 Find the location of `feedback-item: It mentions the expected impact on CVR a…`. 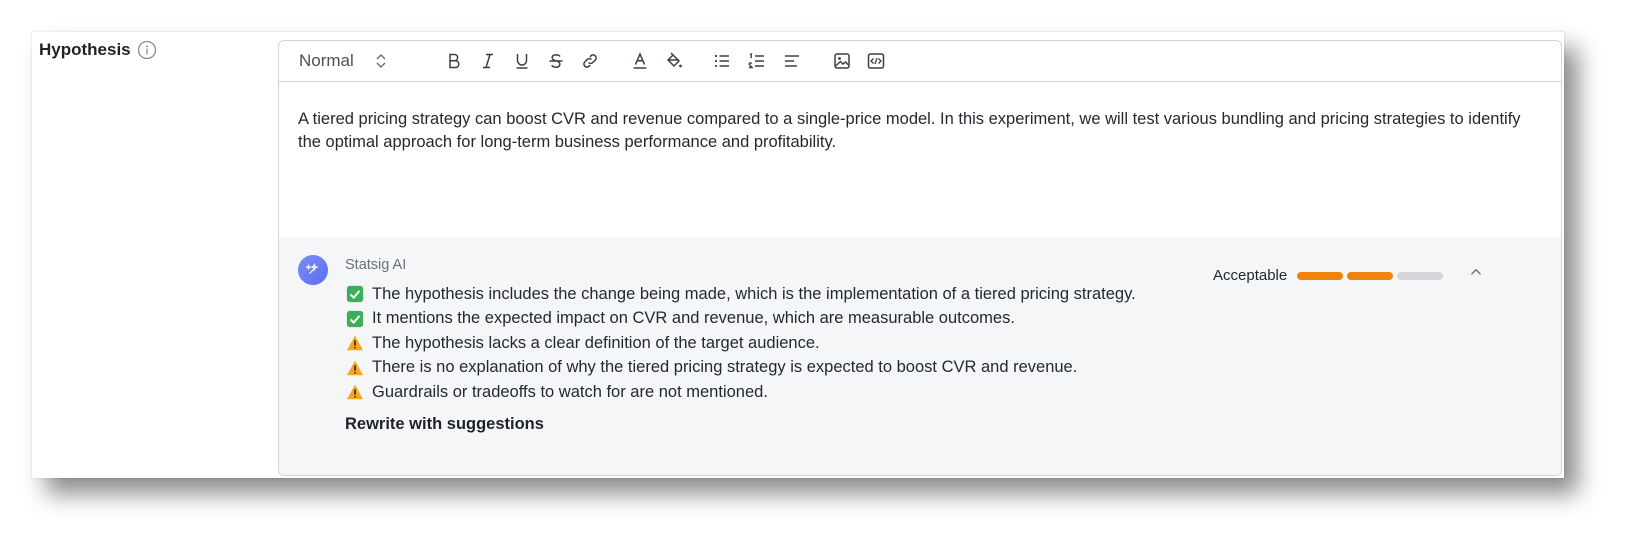

feedback-item: It mentions the expected impact on CVR a… is located at coordinates (740, 319).